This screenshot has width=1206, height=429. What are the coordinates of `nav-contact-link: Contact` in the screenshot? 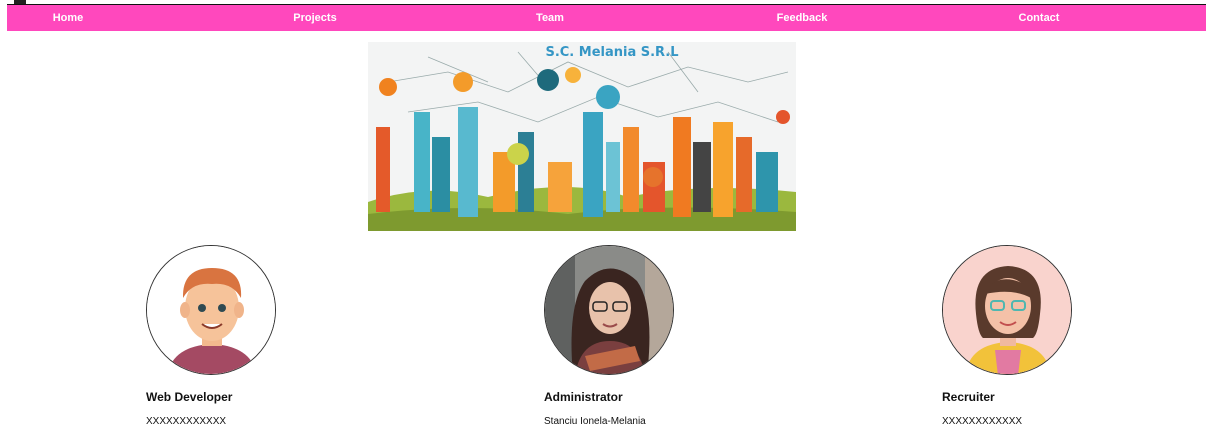 It's located at (1039, 18).